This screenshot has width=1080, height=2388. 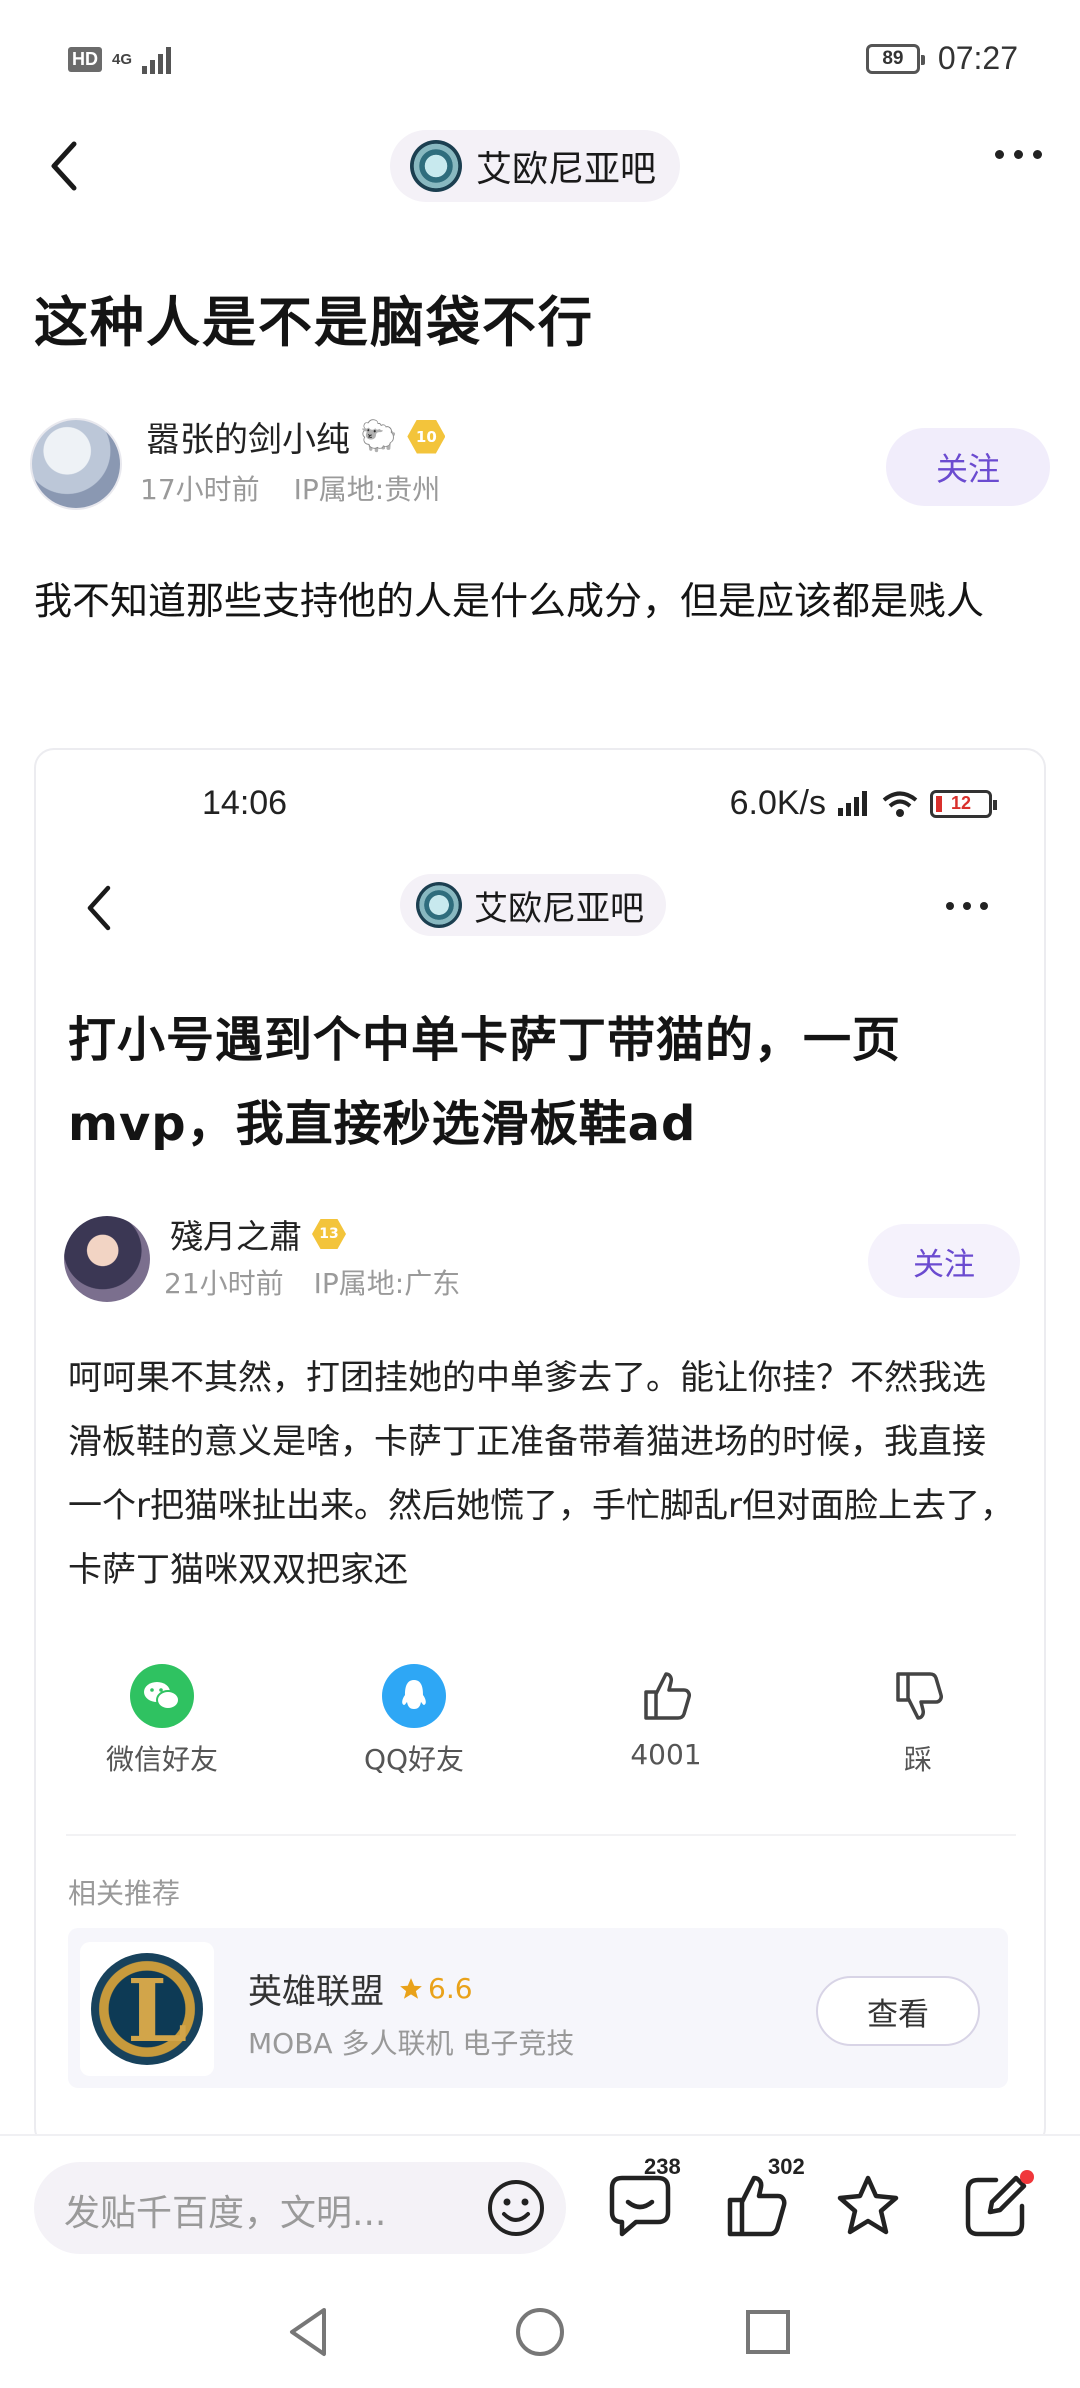 I want to click on screenshot-post-ip: IP属地:广东, so click(x=387, y=1283).